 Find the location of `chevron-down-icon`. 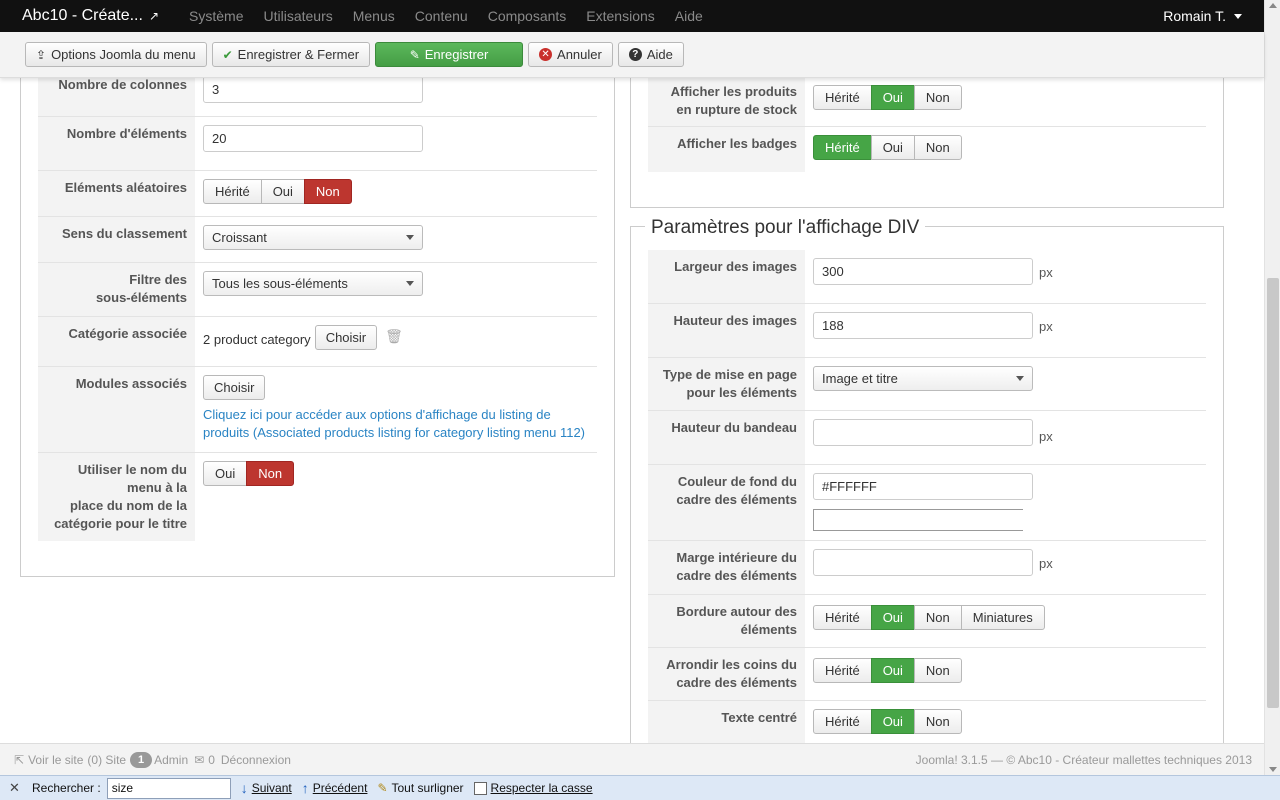

chevron-down-icon is located at coordinates (410, 283).